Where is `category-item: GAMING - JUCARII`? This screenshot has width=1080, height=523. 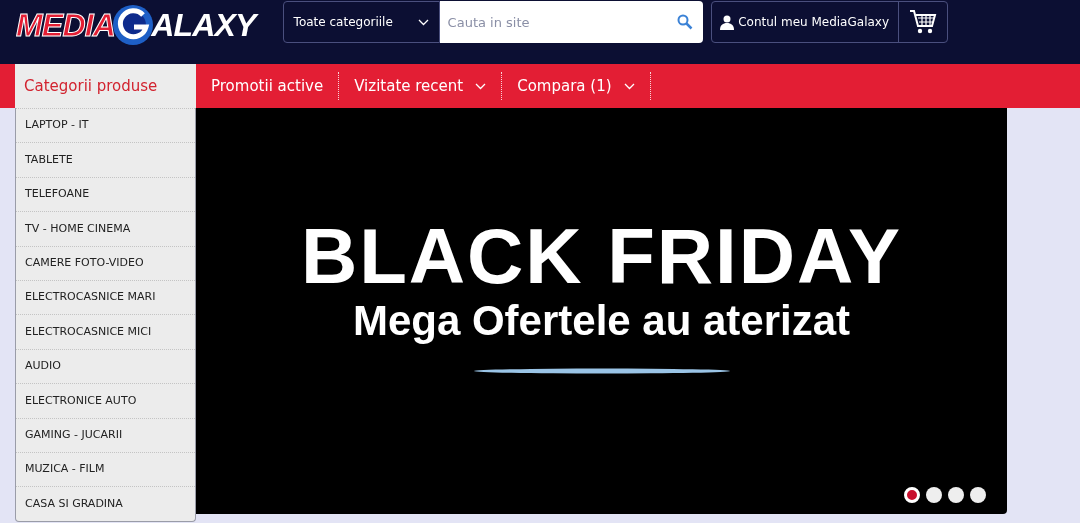
category-item: GAMING - JUCARII is located at coordinates (105, 434).